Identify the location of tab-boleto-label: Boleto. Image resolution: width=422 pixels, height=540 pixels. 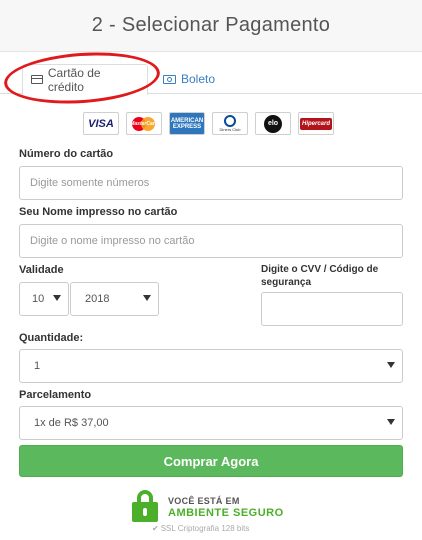
(198, 79).